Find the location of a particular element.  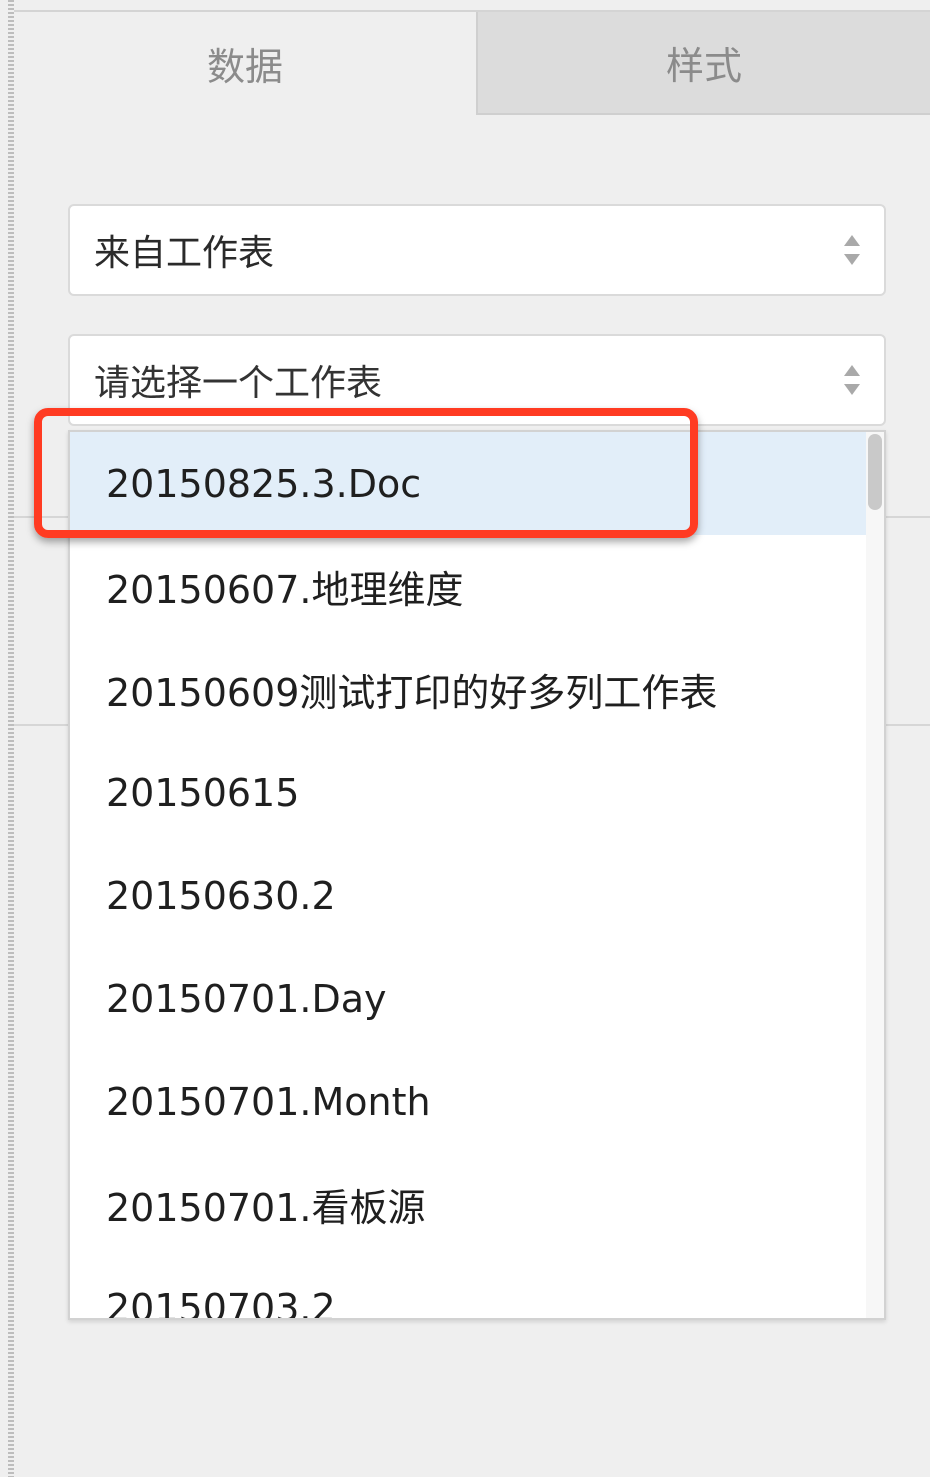

dropdown-item: 20150701.看板源 is located at coordinates (469, 1204).